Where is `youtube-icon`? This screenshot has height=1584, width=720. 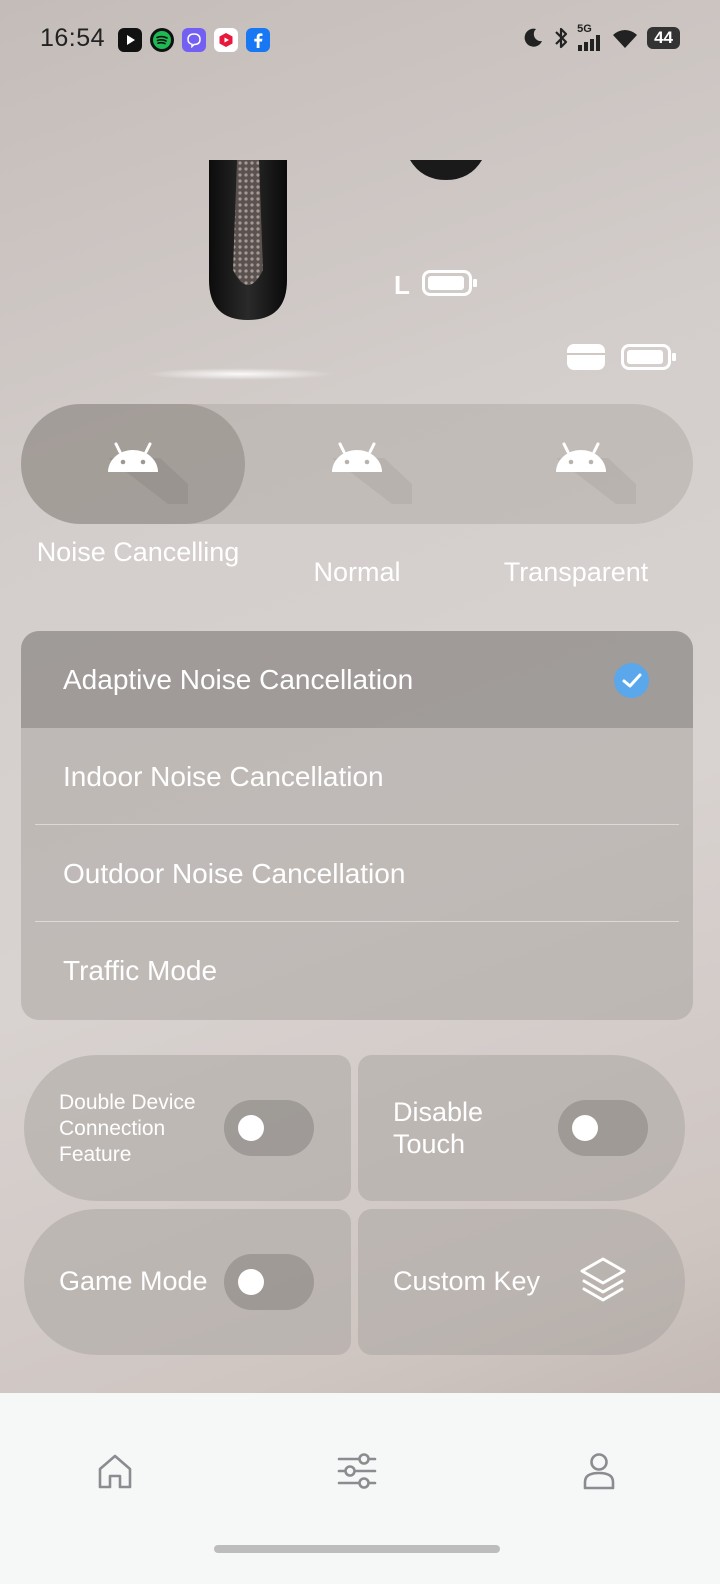 youtube-icon is located at coordinates (130, 40).